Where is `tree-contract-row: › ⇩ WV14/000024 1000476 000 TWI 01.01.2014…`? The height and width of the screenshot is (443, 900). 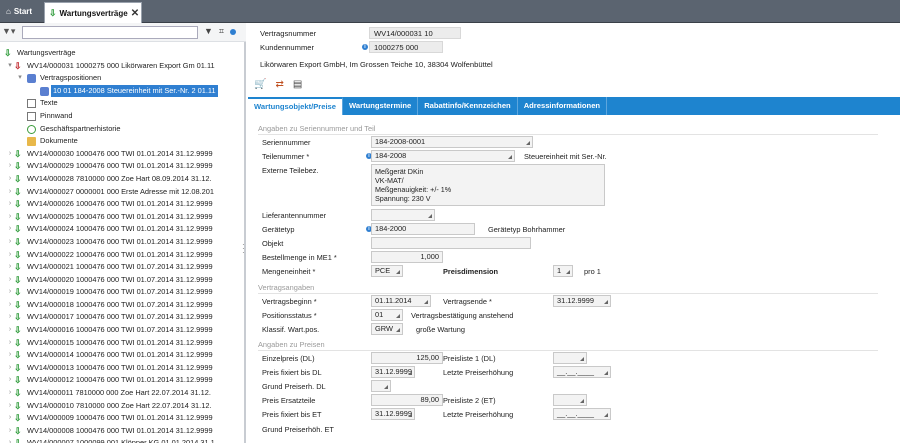 tree-contract-row: › ⇩ WV14/000024 1000476 000 TWI 01.01.2014… is located at coordinates (118, 229).